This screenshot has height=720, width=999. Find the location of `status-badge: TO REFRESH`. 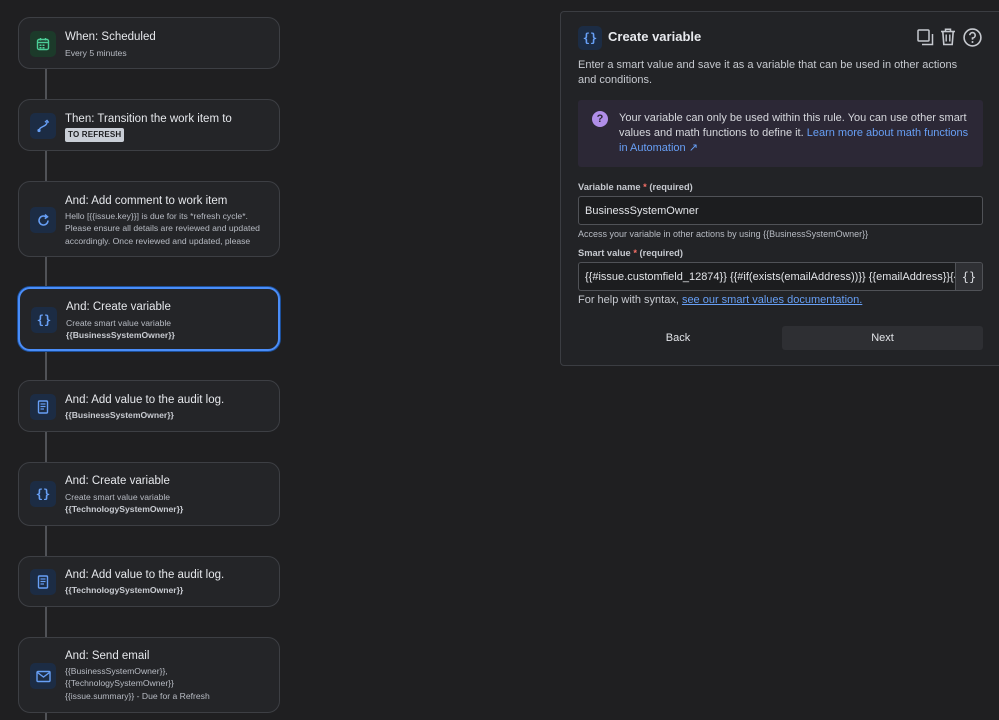

status-badge: TO REFRESH is located at coordinates (95, 135).